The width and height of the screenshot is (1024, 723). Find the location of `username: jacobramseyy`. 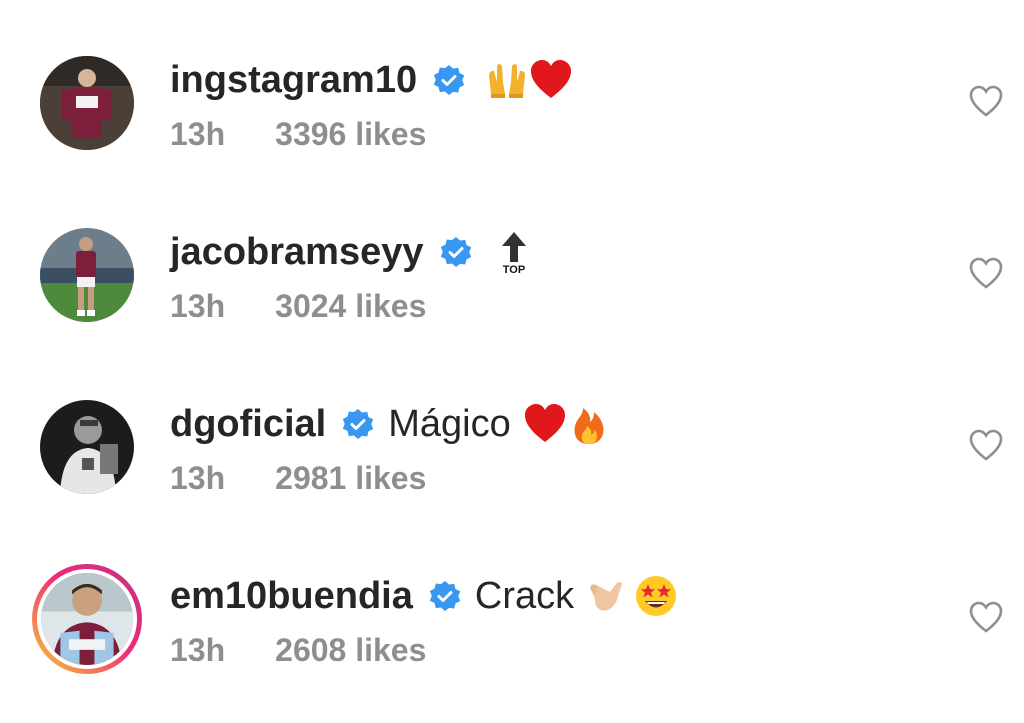

username: jacobramseyy is located at coordinates (297, 252).